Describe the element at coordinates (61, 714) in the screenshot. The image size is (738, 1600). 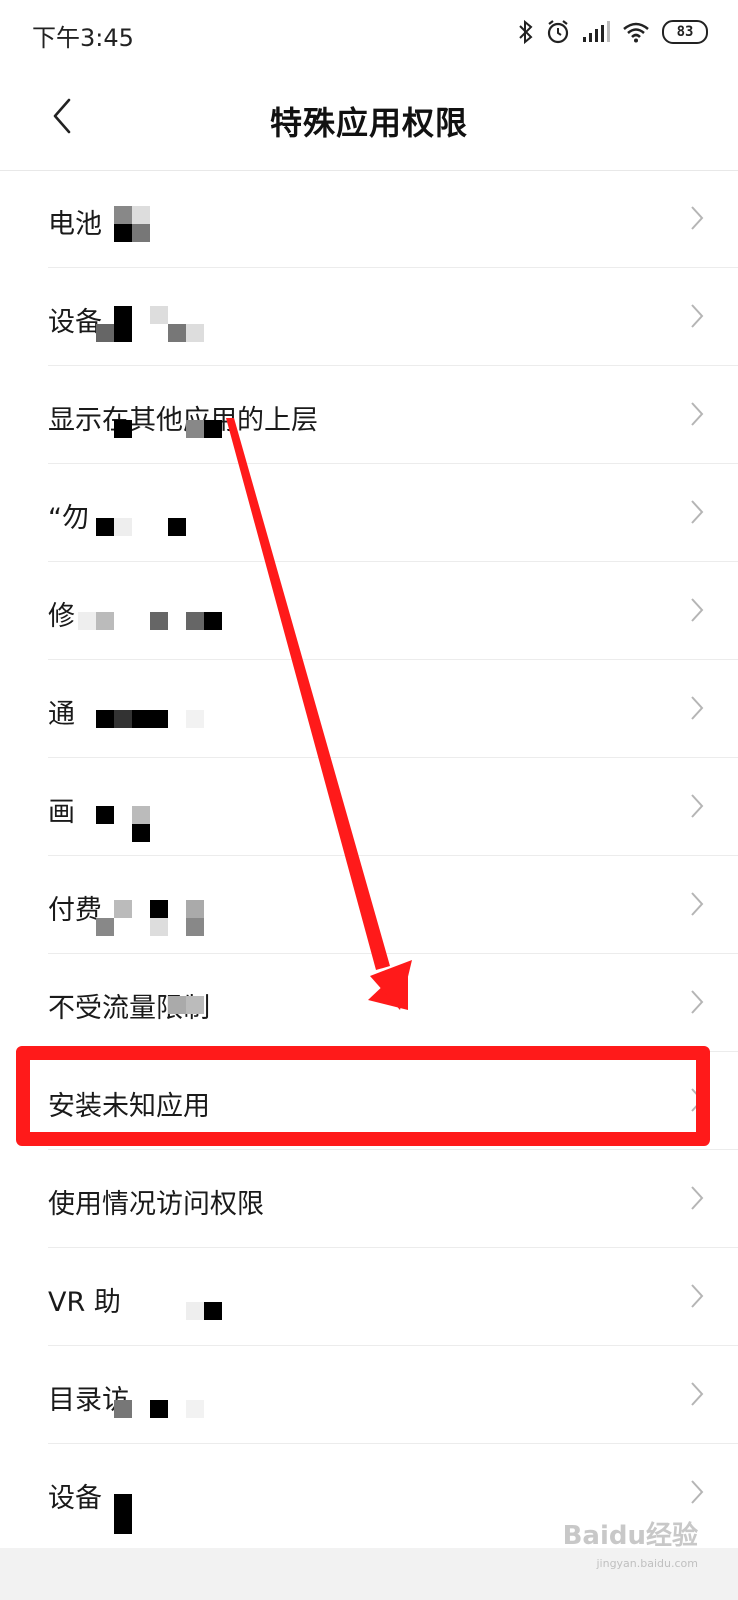
I see `list-item-label: 通` at that location.